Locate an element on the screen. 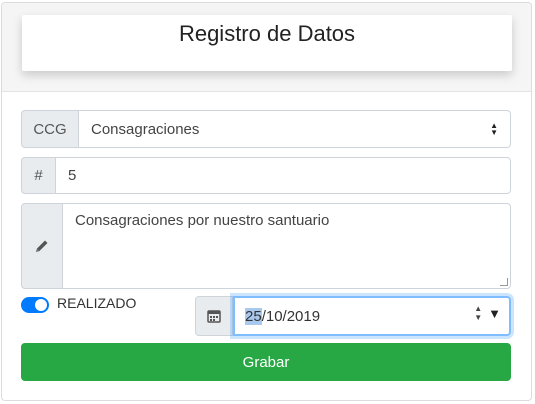  category-addon: CCG is located at coordinates (50, 129).